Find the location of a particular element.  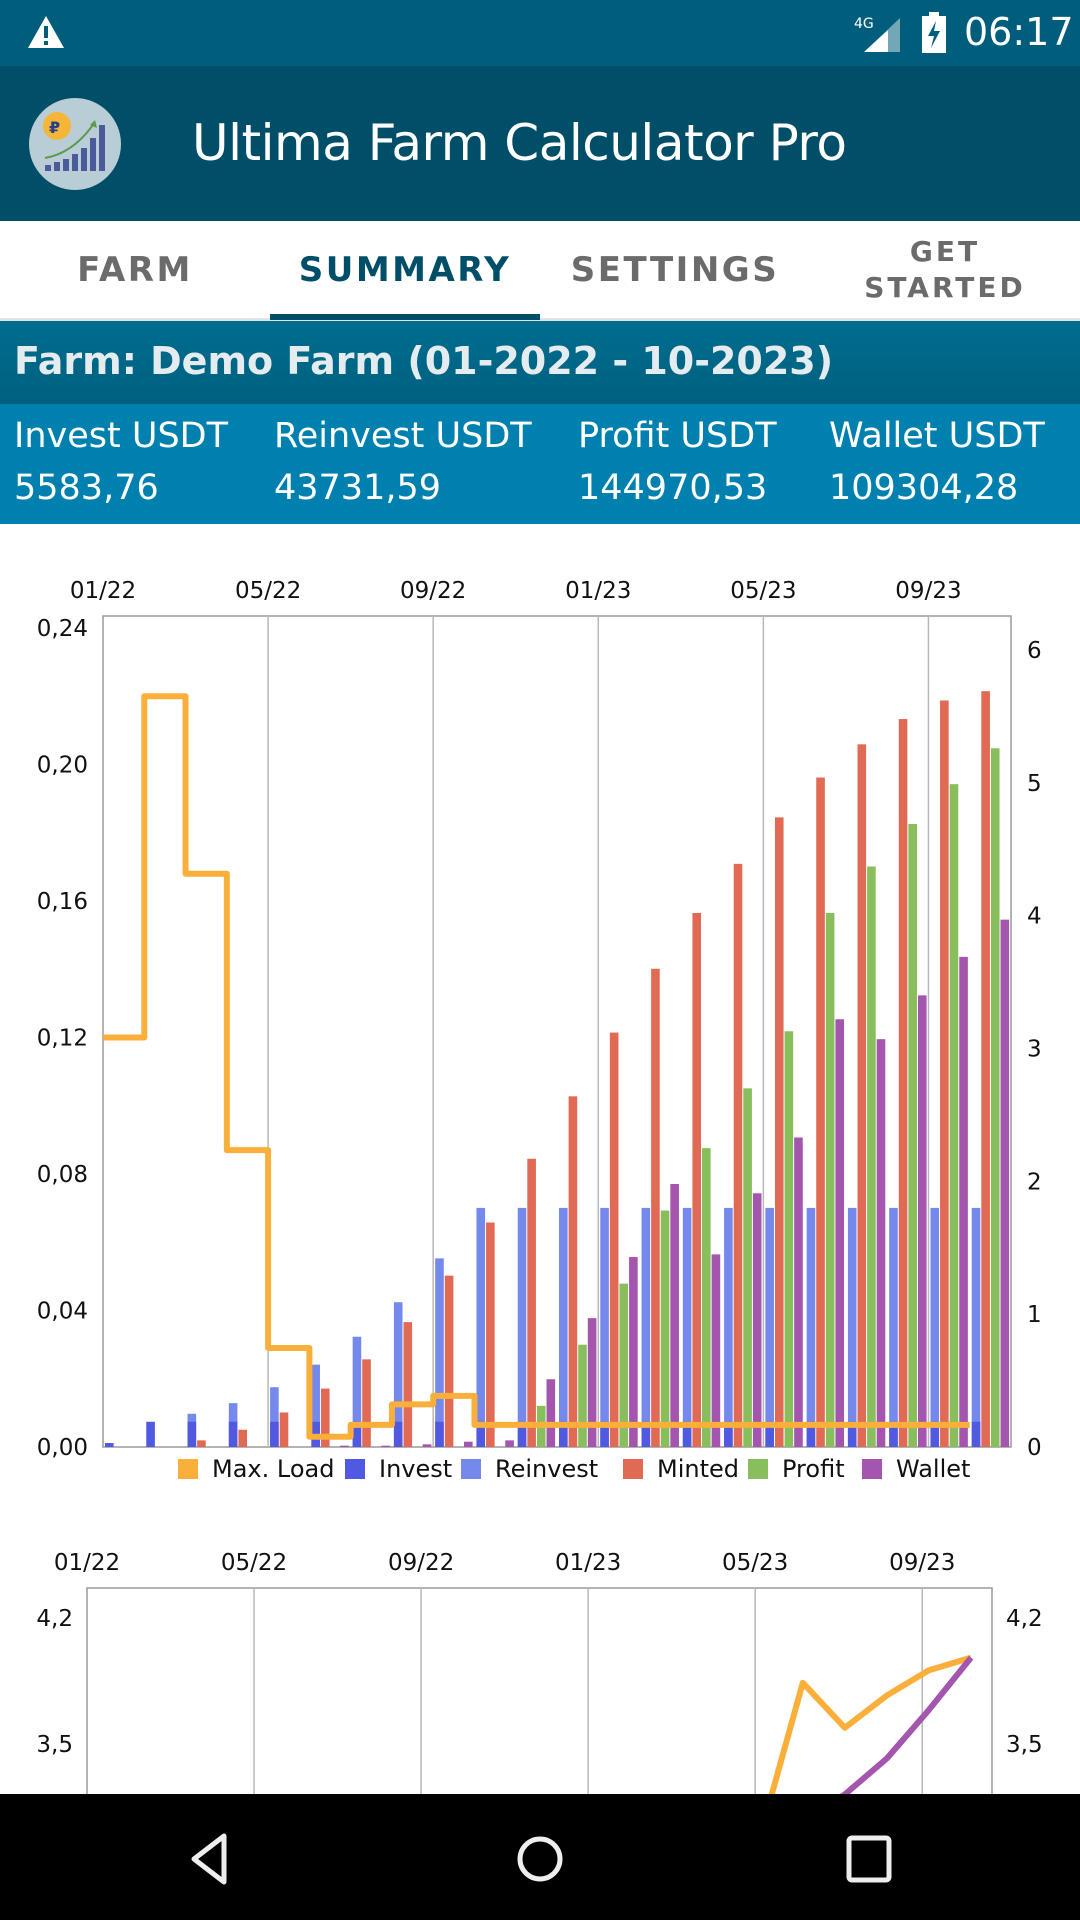

legend-wallet: Wallet is located at coordinates (916, 1469).